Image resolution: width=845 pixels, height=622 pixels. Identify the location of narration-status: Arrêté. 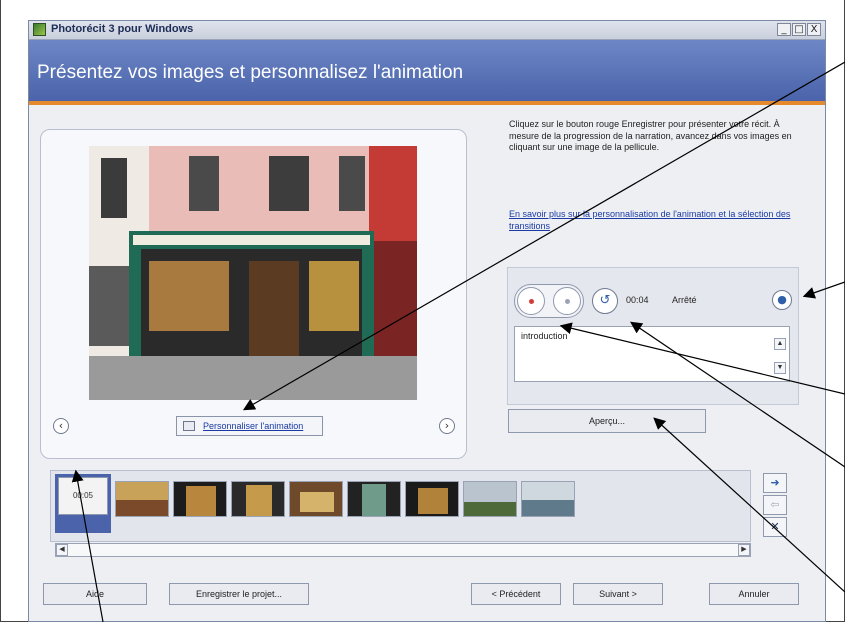
(684, 300).